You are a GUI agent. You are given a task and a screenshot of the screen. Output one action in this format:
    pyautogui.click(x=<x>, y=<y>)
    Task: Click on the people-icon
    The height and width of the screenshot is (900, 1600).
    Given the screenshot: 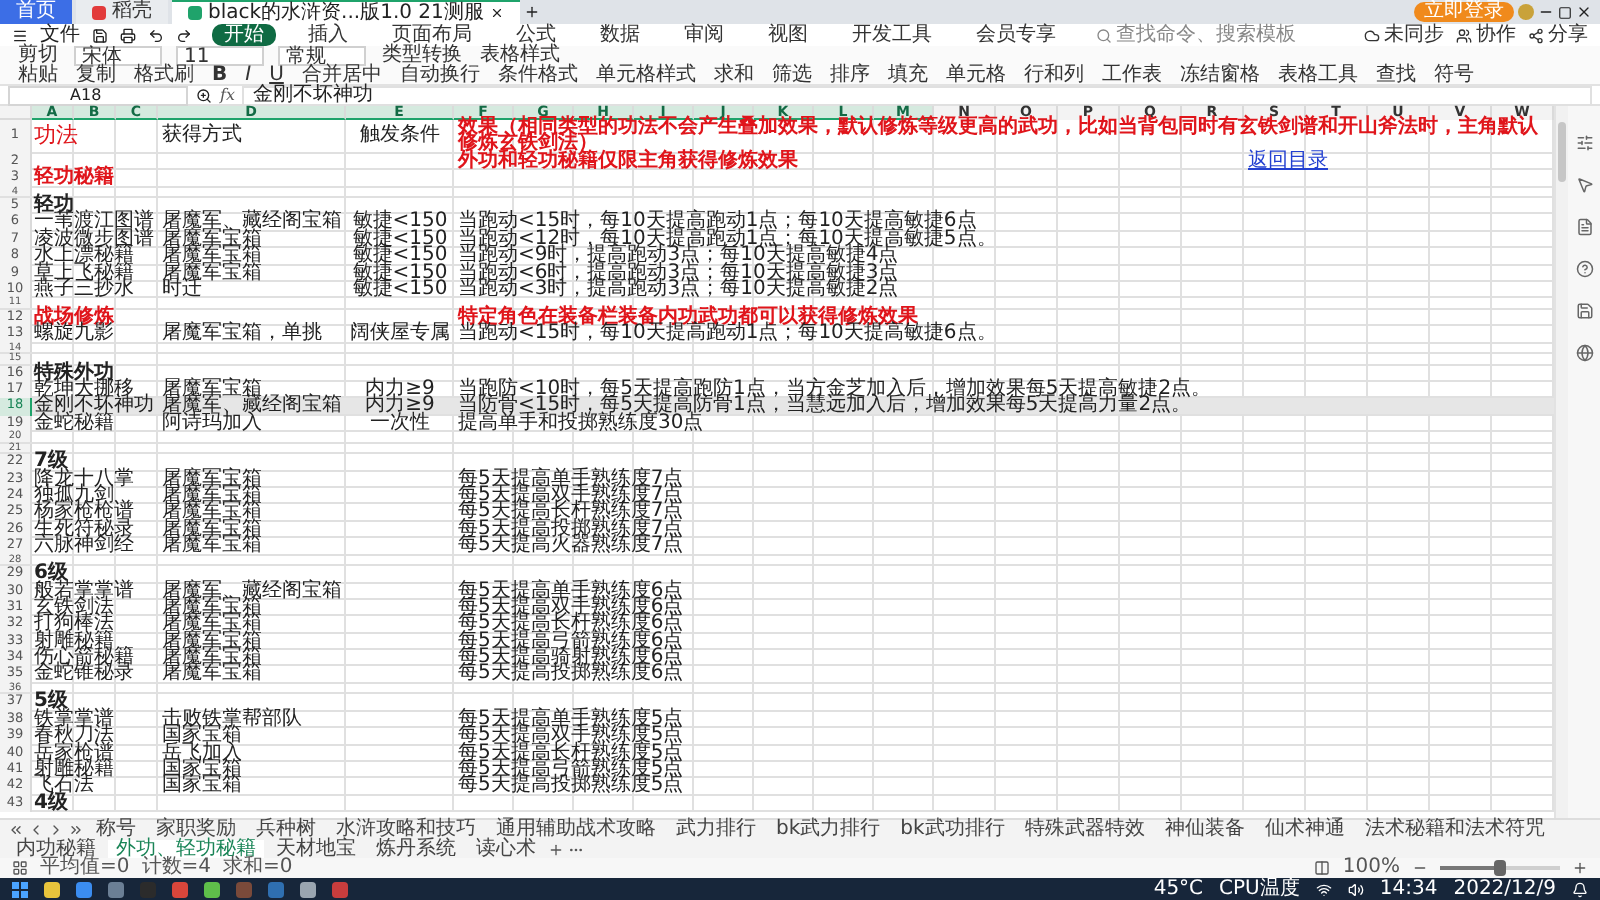 What is the action you would take?
    pyautogui.click(x=1464, y=35)
    